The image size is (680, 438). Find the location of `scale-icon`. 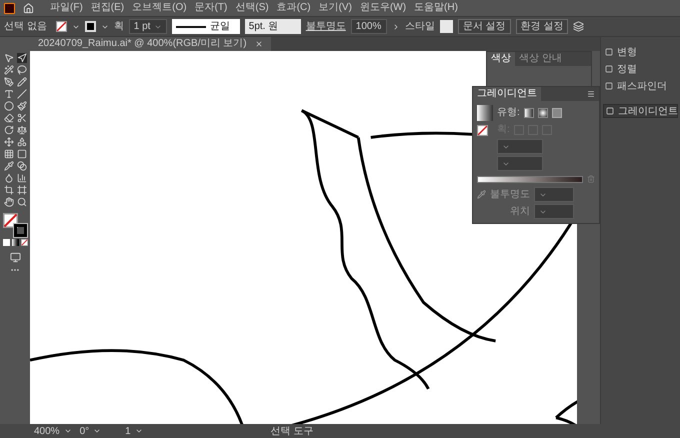

scale-icon is located at coordinates (21, 130).